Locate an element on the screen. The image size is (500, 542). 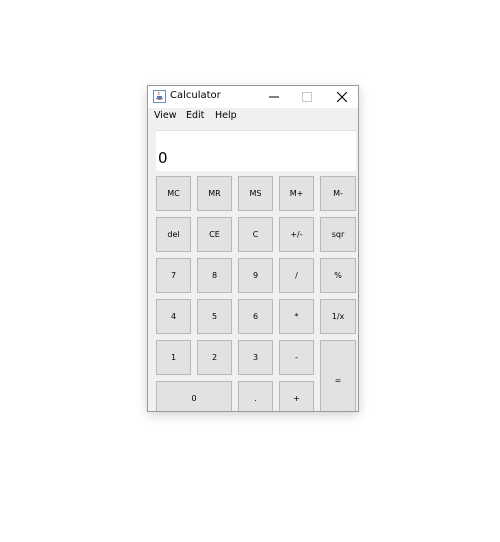
memory-recall-button: MR is located at coordinates (214, 193).